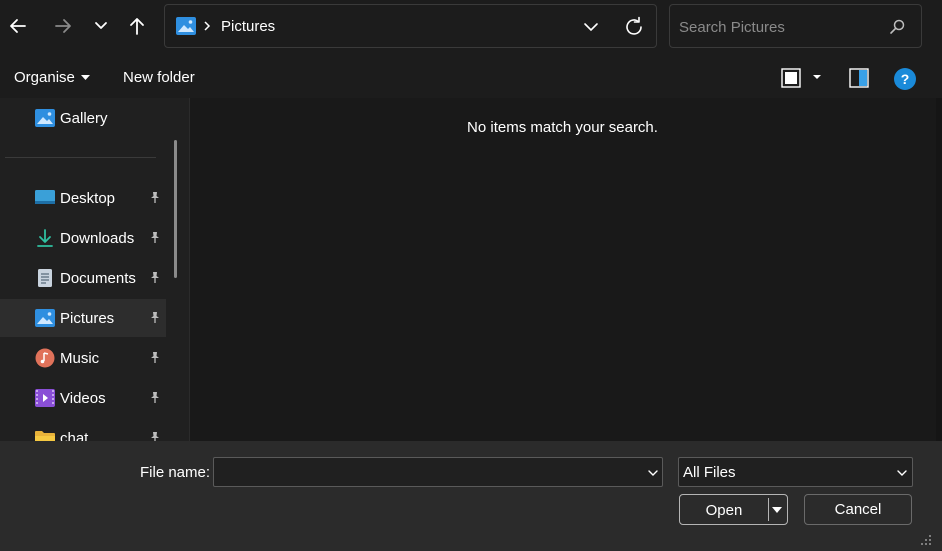 The height and width of the screenshot is (551, 942). I want to click on file-name-label: File name:, so click(175, 472).